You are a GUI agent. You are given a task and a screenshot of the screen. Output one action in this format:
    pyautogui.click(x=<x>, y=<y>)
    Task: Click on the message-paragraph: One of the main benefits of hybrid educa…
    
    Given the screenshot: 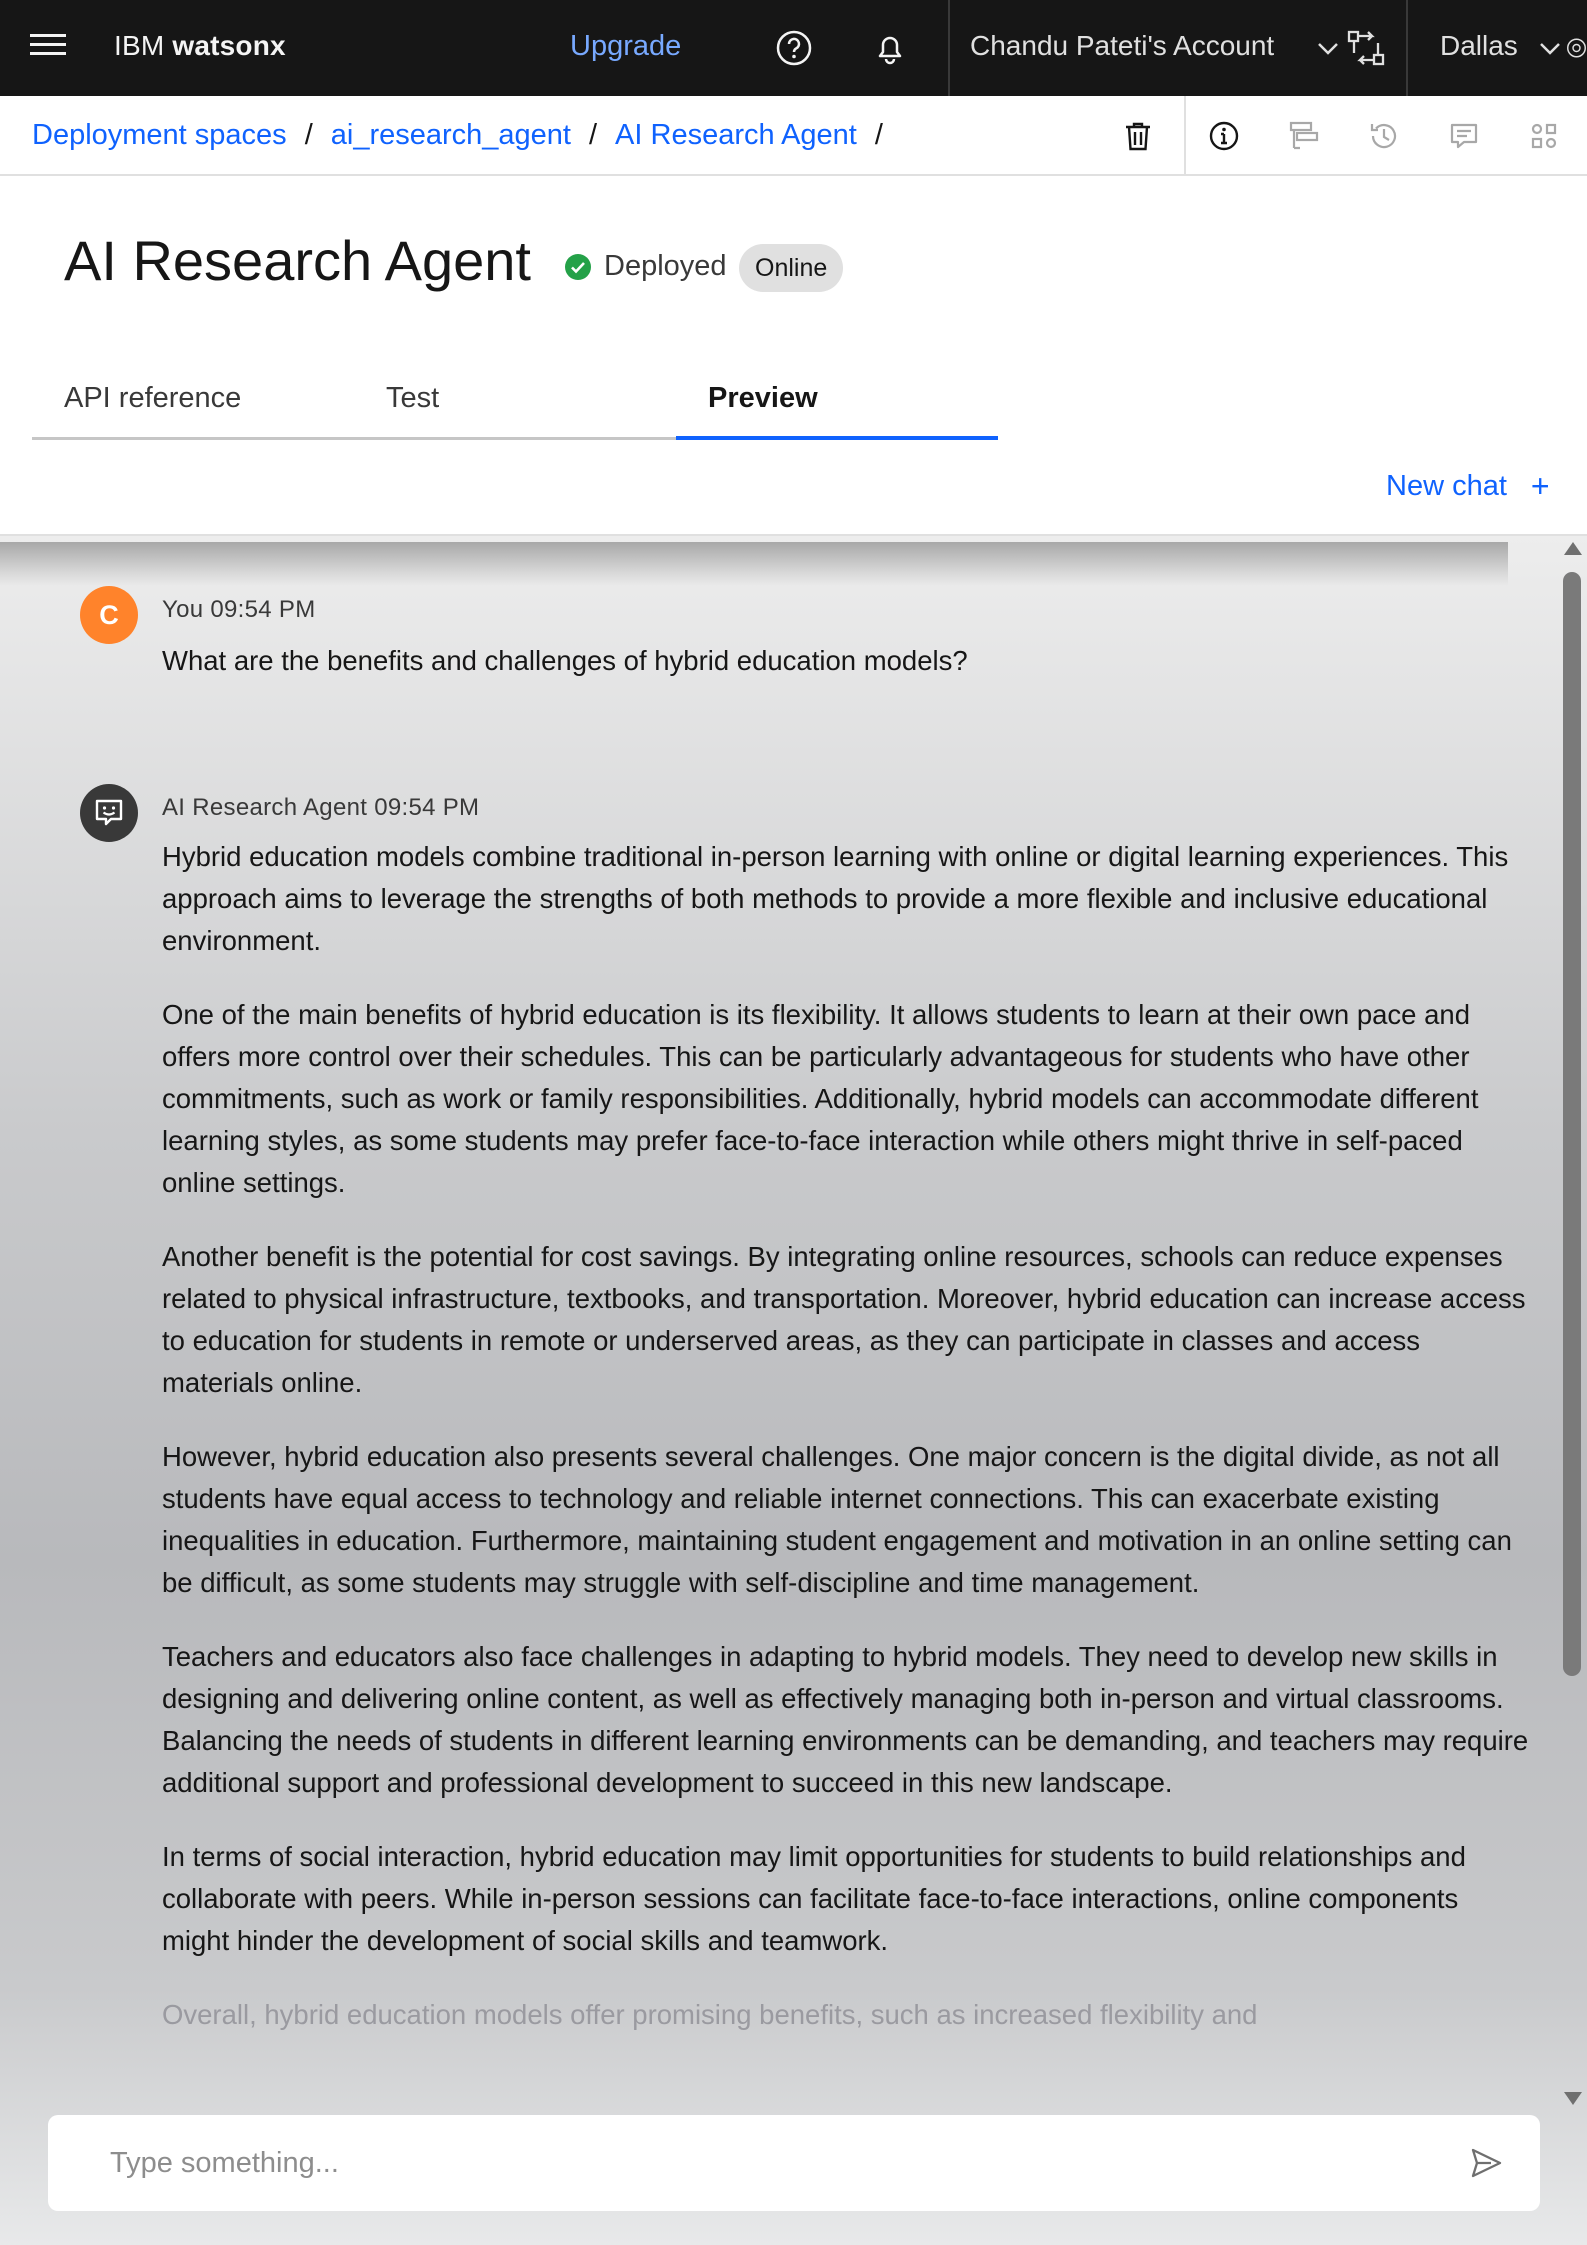 What is the action you would take?
    pyautogui.click(x=820, y=1098)
    